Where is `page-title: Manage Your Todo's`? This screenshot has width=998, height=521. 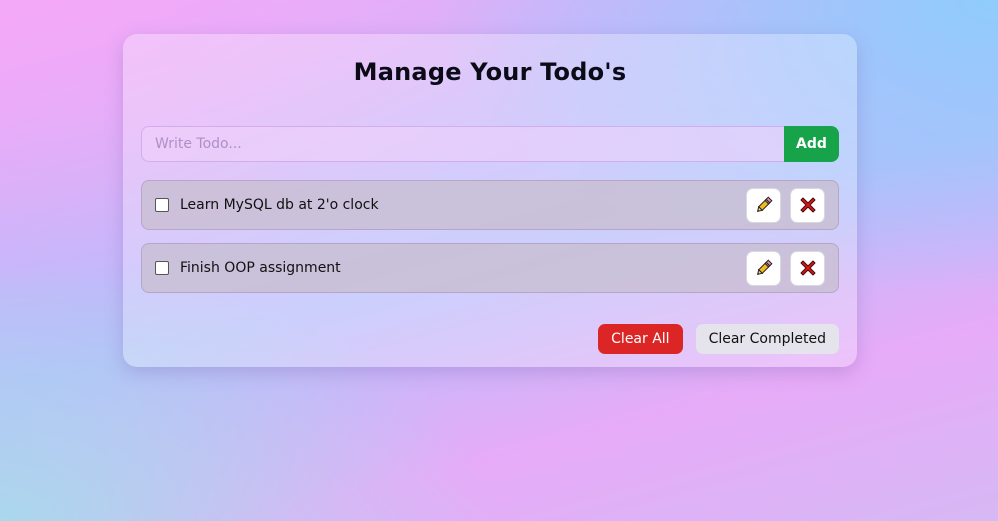 page-title: Manage Your Todo's is located at coordinates (490, 72).